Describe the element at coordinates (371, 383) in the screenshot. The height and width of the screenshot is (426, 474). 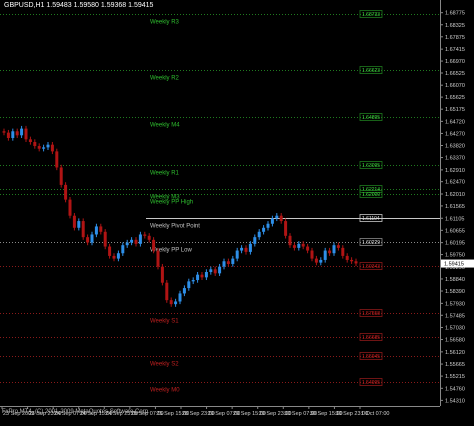
I see `level-price-label: 1.54995` at that location.